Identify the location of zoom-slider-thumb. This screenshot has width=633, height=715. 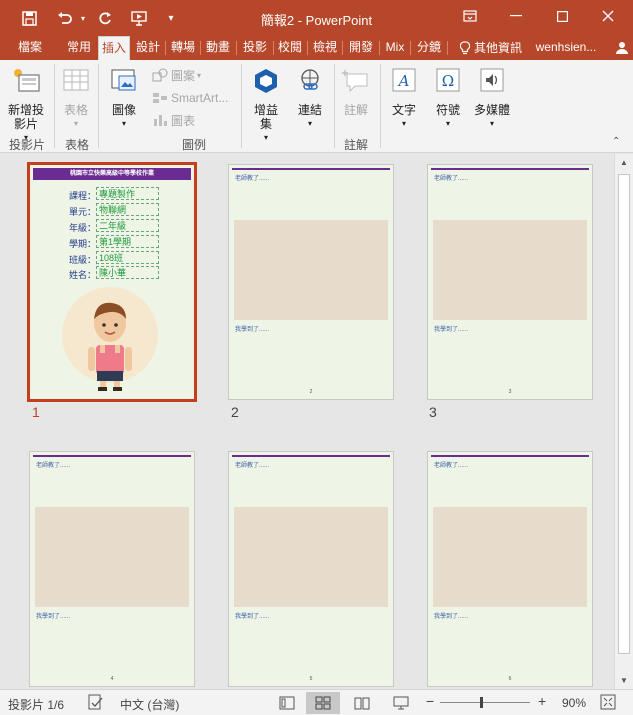
(481, 702).